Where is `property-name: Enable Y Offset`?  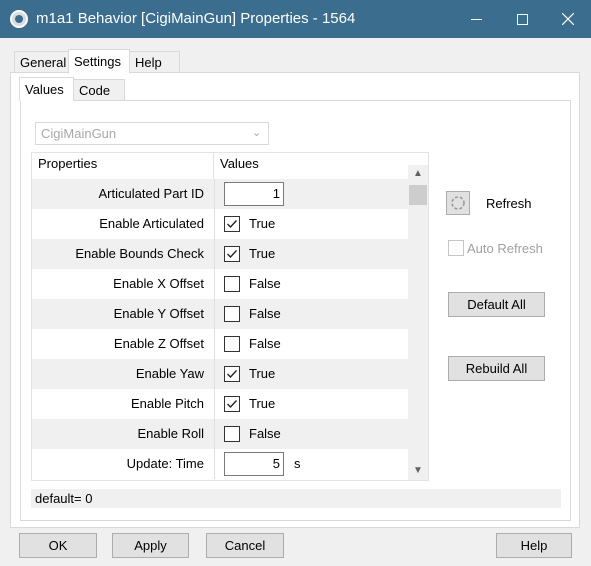 property-name: Enable Y Offset is located at coordinates (158, 313).